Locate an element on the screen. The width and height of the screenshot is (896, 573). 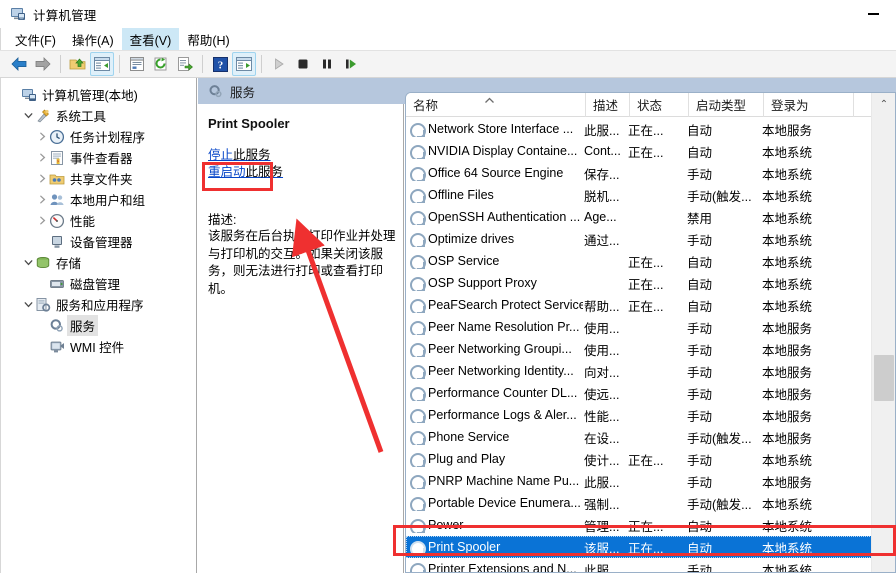
column-header-name: 名称 is located at coordinates (496, 105).